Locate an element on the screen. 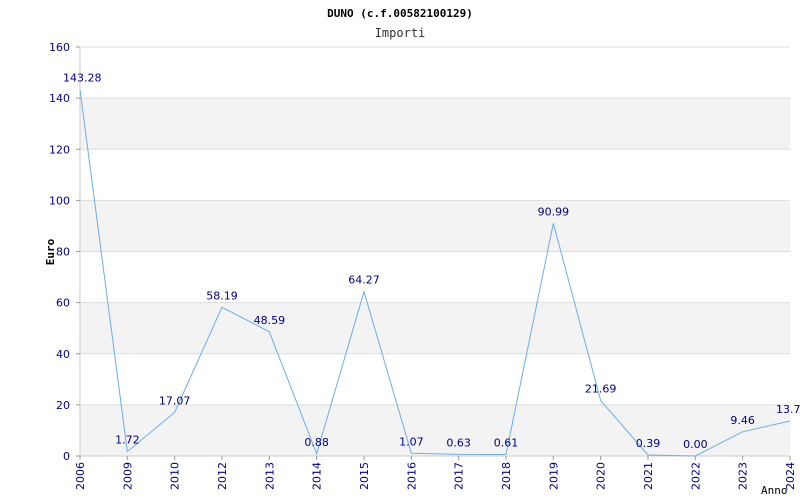 The image size is (800, 500). data-label: 0.00 is located at coordinates (695, 444).